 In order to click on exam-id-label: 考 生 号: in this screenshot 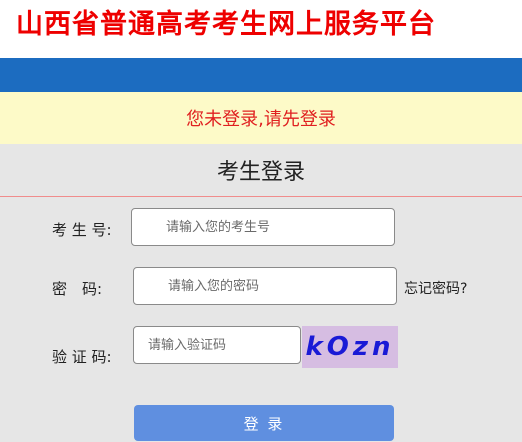, I will do `click(82, 230)`.